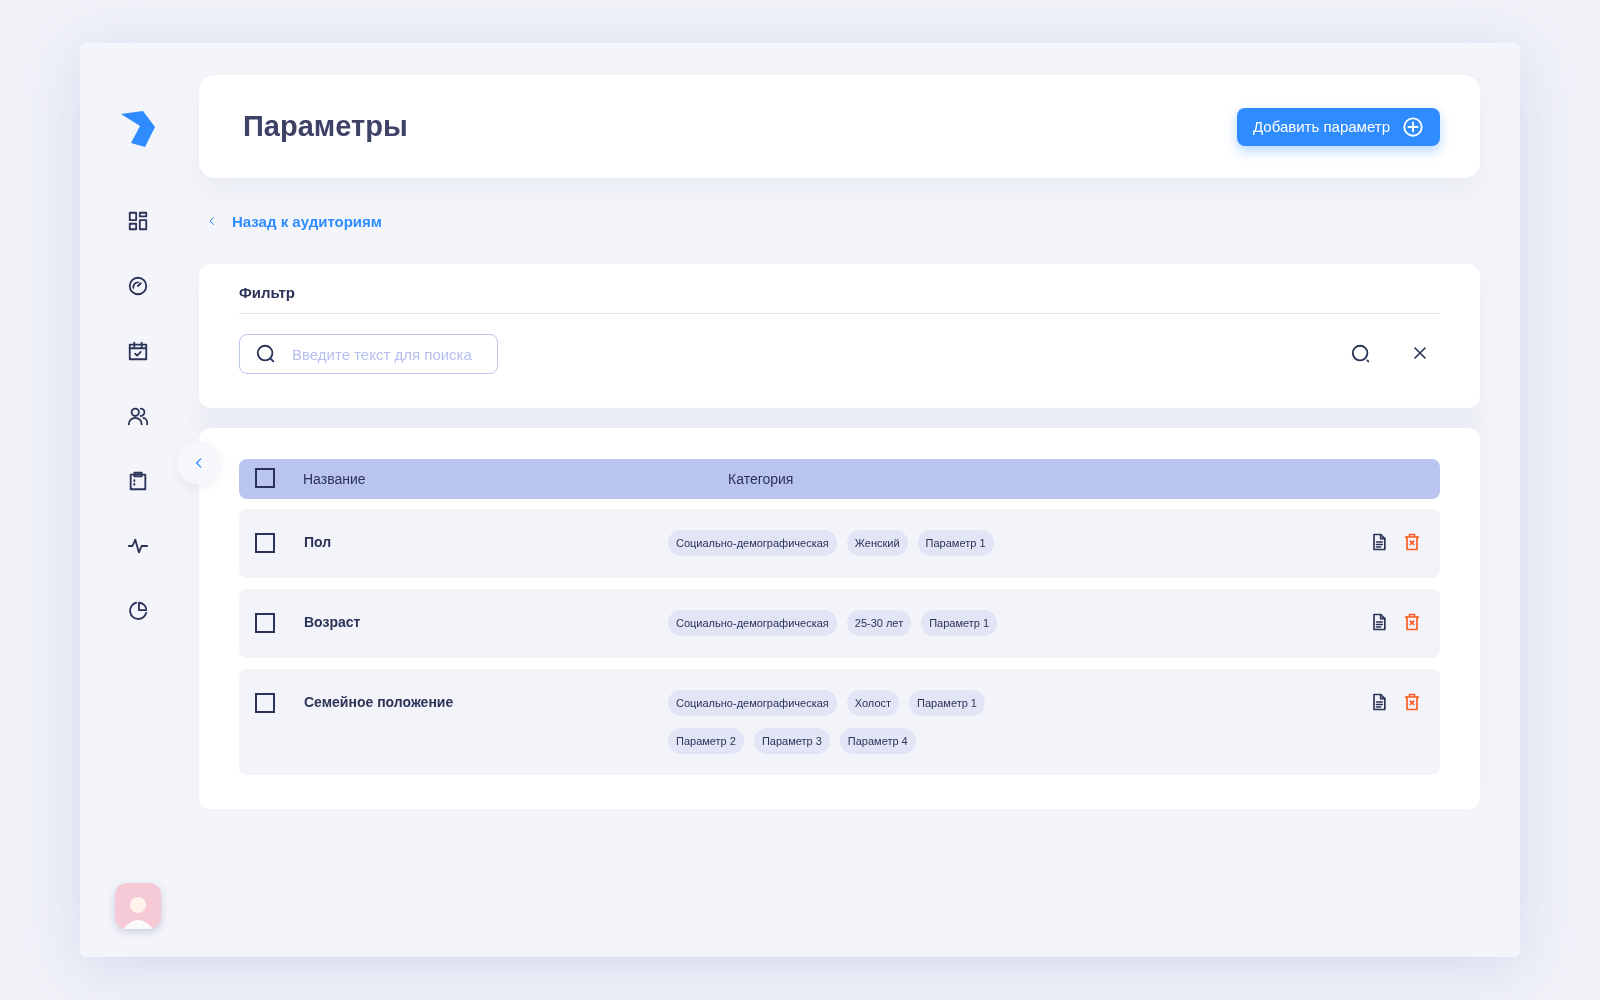 Image resolution: width=1600 pixels, height=1000 pixels. What do you see at coordinates (137, 286) in the screenshot?
I see `gauge-icon` at bounding box center [137, 286].